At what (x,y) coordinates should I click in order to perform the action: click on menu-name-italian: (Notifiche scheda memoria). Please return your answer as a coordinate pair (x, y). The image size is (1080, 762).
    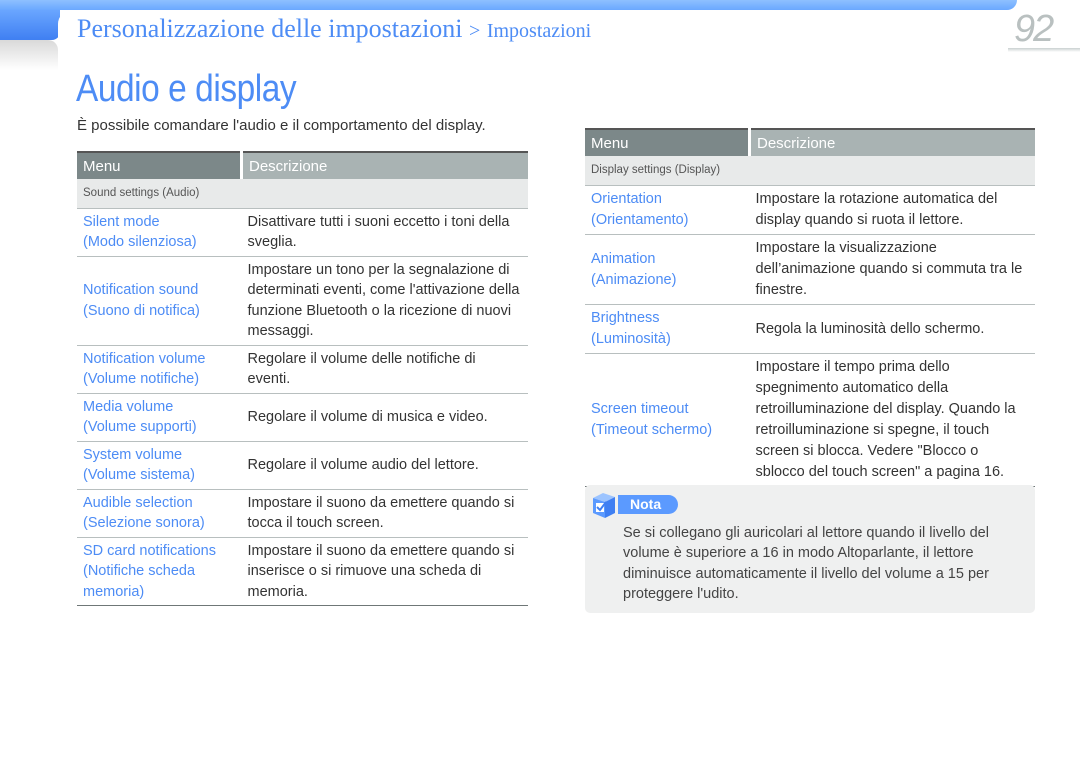
    Looking at the image, I should click on (139, 581).